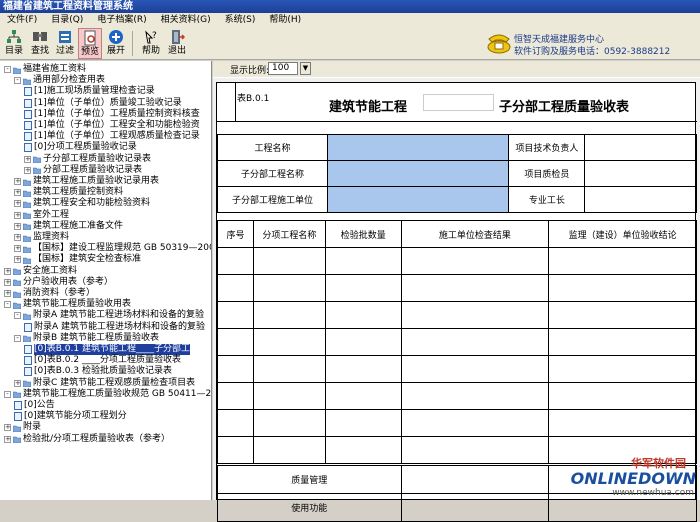 The height and width of the screenshot is (522, 700). What do you see at coordinates (87, 439) in the screenshot?
I see `tree-folder-item: + 检验批/分项工程质量验收表（参考）` at bounding box center [87, 439].